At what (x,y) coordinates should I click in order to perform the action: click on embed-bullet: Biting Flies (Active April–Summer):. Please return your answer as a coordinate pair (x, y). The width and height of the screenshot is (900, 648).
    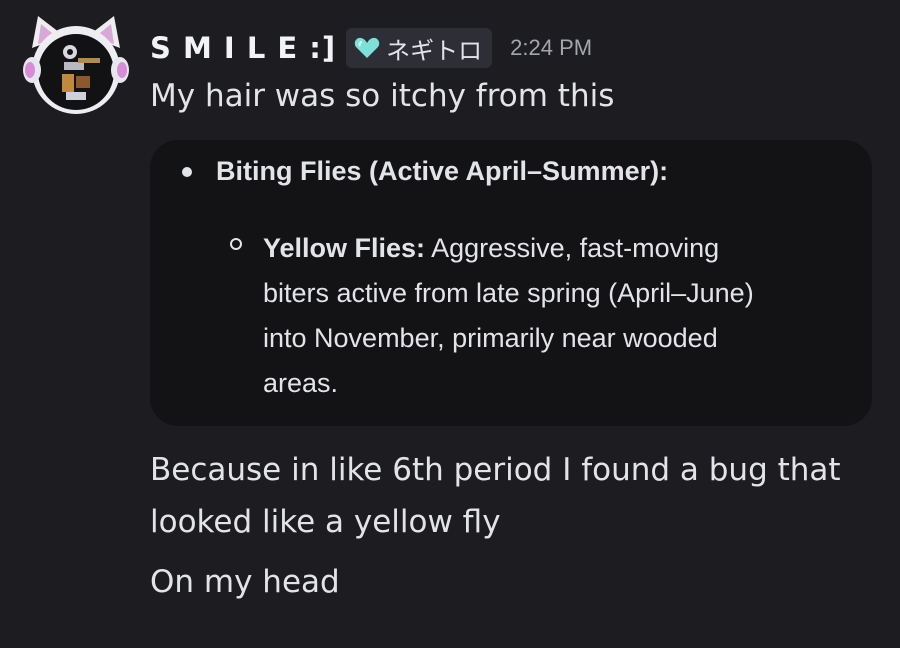
    Looking at the image, I should click on (425, 171).